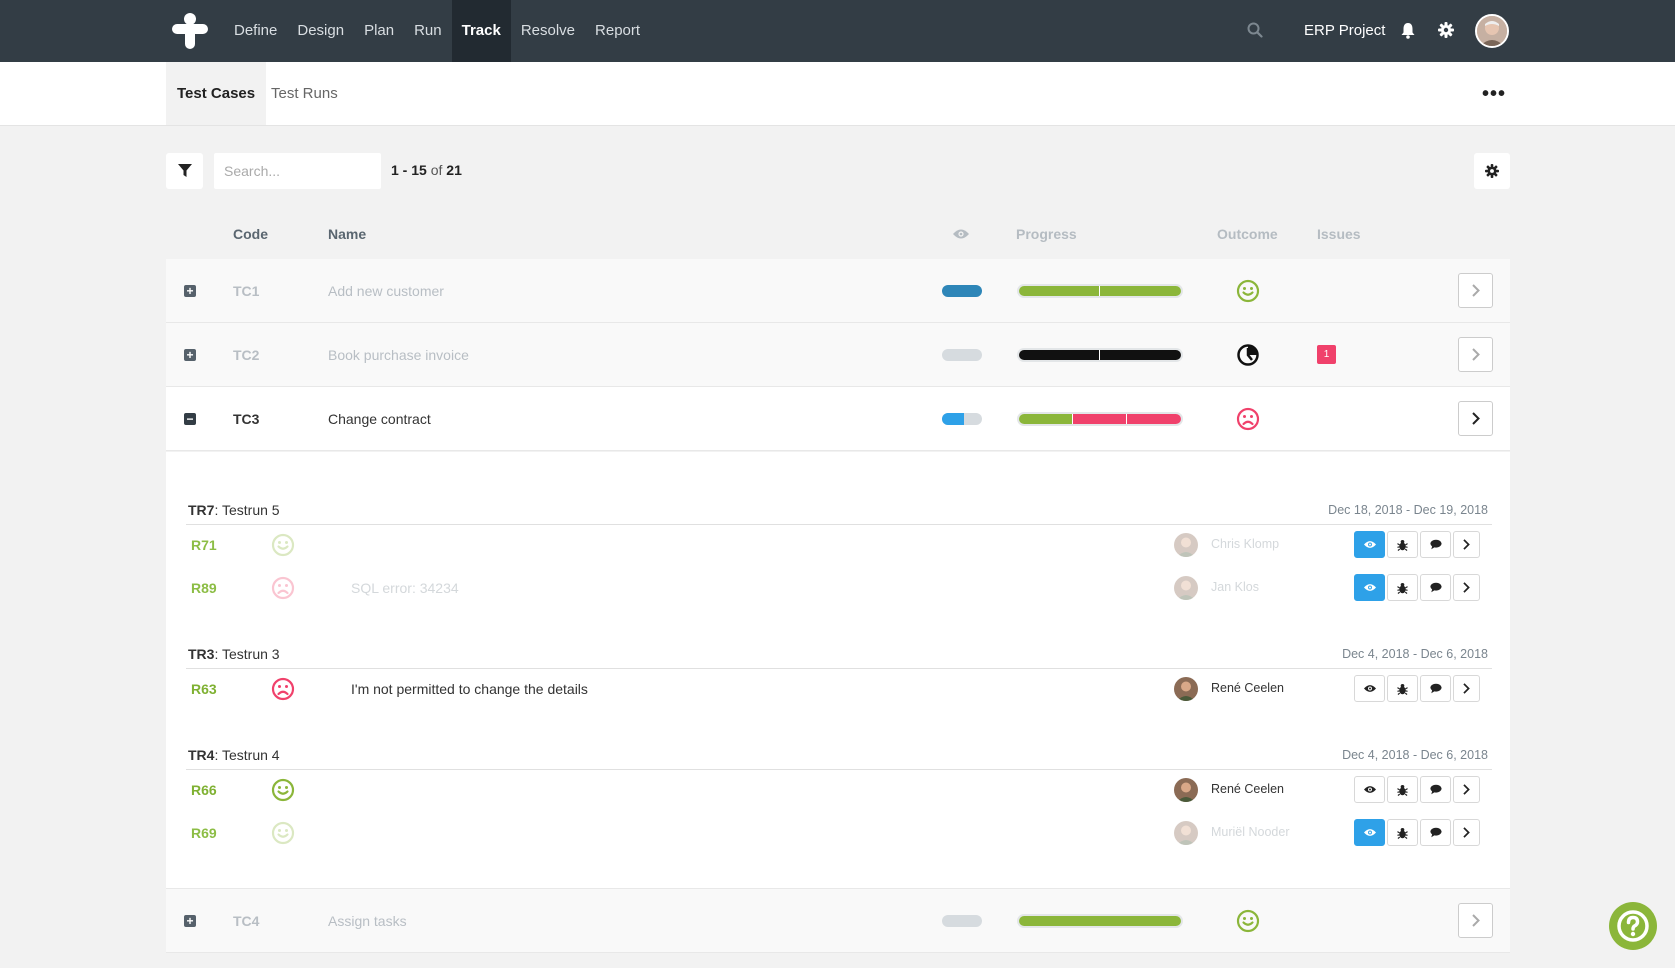 The width and height of the screenshot is (1675, 968). What do you see at coordinates (1446, 30) in the screenshot?
I see `gear-icon` at bounding box center [1446, 30].